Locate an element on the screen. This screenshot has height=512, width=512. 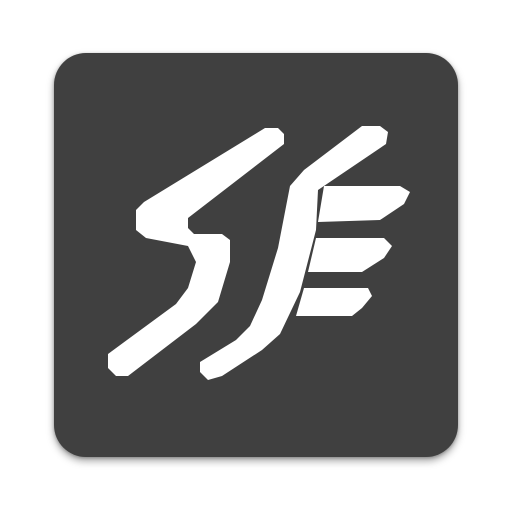
logo-upper-bar is located at coordinates (364, 204).